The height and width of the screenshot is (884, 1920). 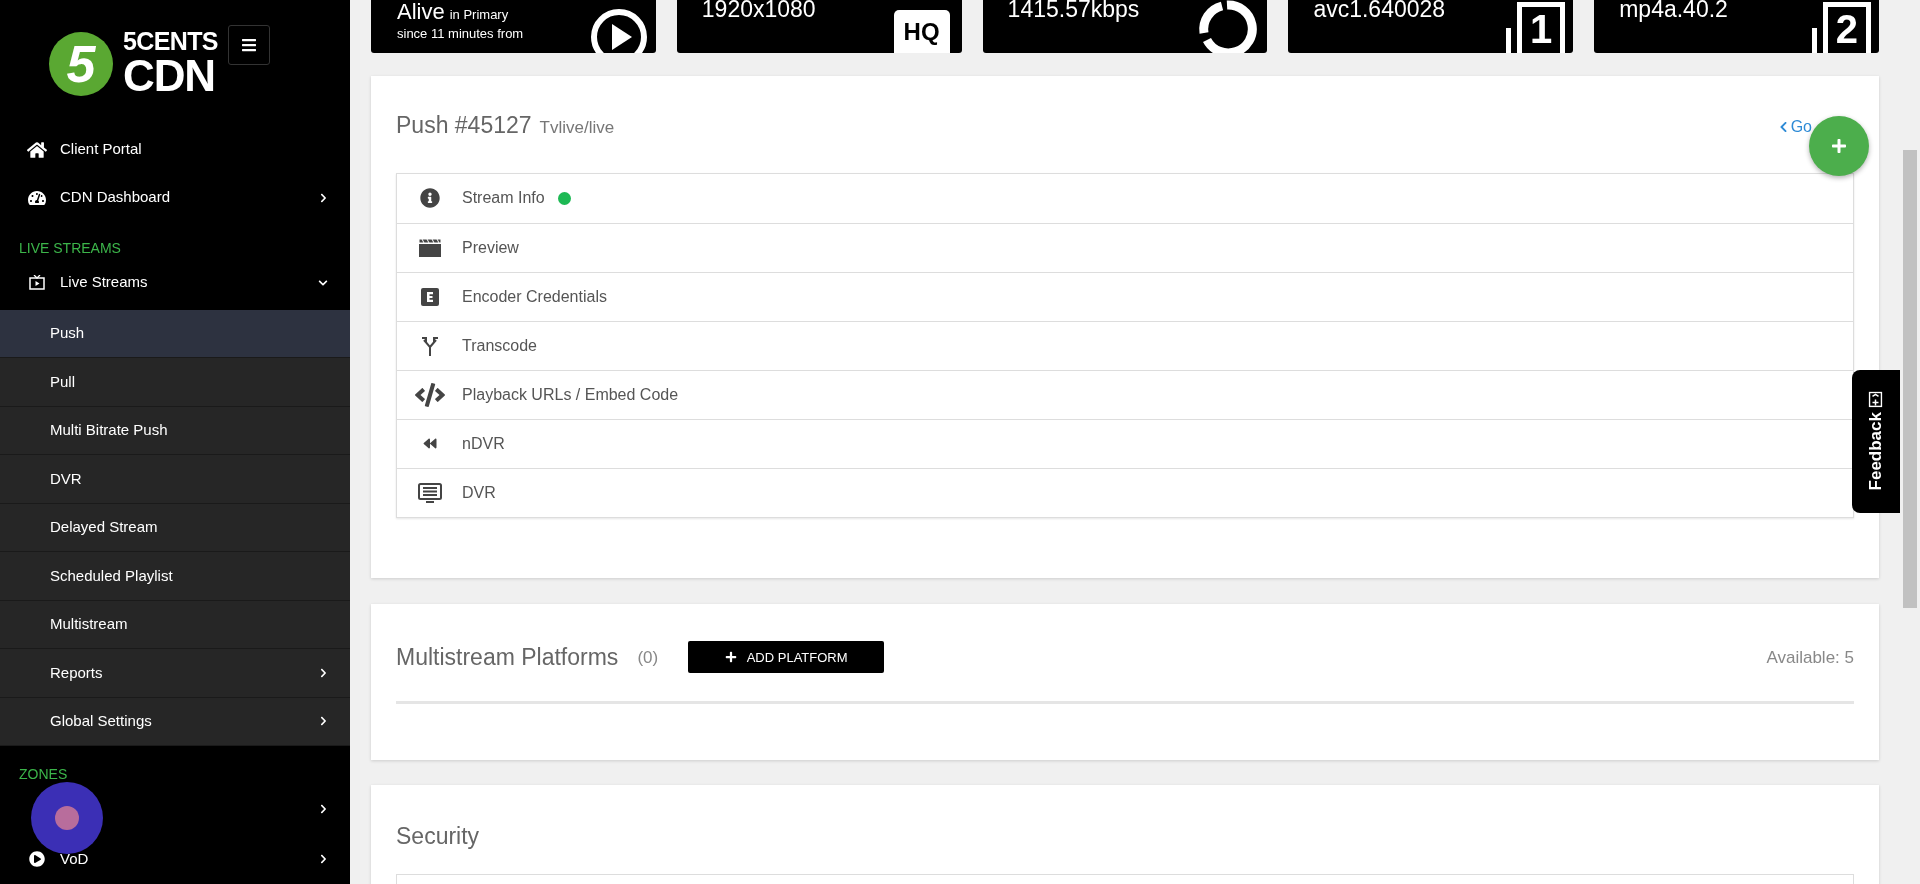 What do you see at coordinates (429, 296) in the screenshot?
I see `letter-box-icon` at bounding box center [429, 296].